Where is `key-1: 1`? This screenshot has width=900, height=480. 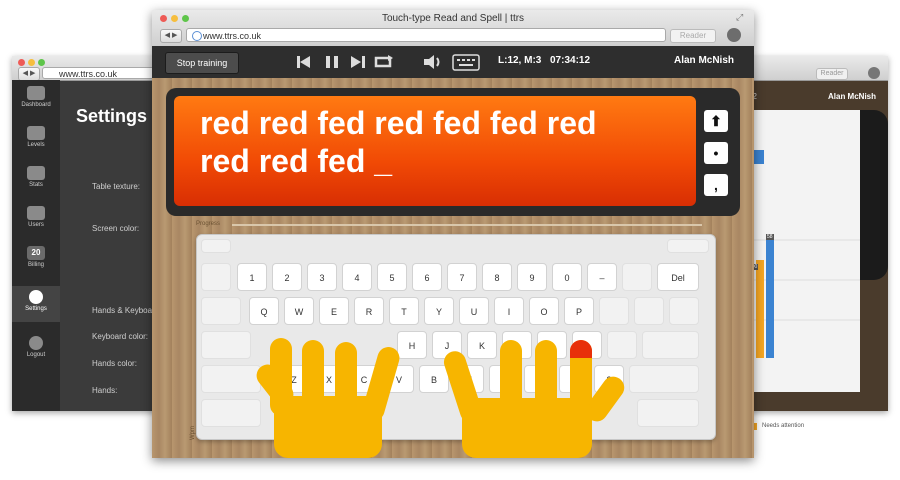
key-1: 1 is located at coordinates (252, 277).